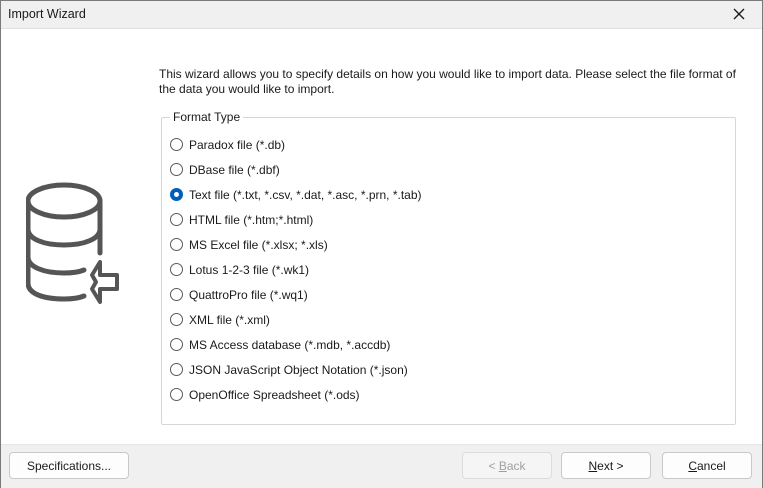  Describe the element at coordinates (249, 269) in the screenshot. I see `format-option-label: Lotus 1-2-3 file (*.wk1)` at that location.